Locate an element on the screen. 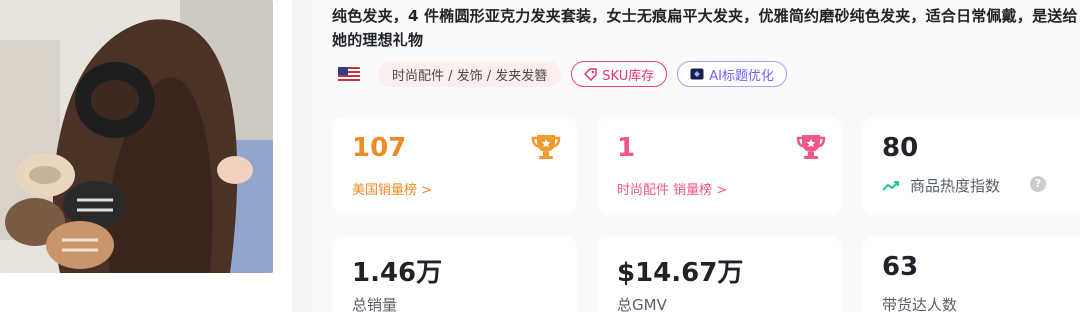 This screenshot has width=1080, height=312. product-heat-row: 商品热度指数 is located at coordinates (941, 185).